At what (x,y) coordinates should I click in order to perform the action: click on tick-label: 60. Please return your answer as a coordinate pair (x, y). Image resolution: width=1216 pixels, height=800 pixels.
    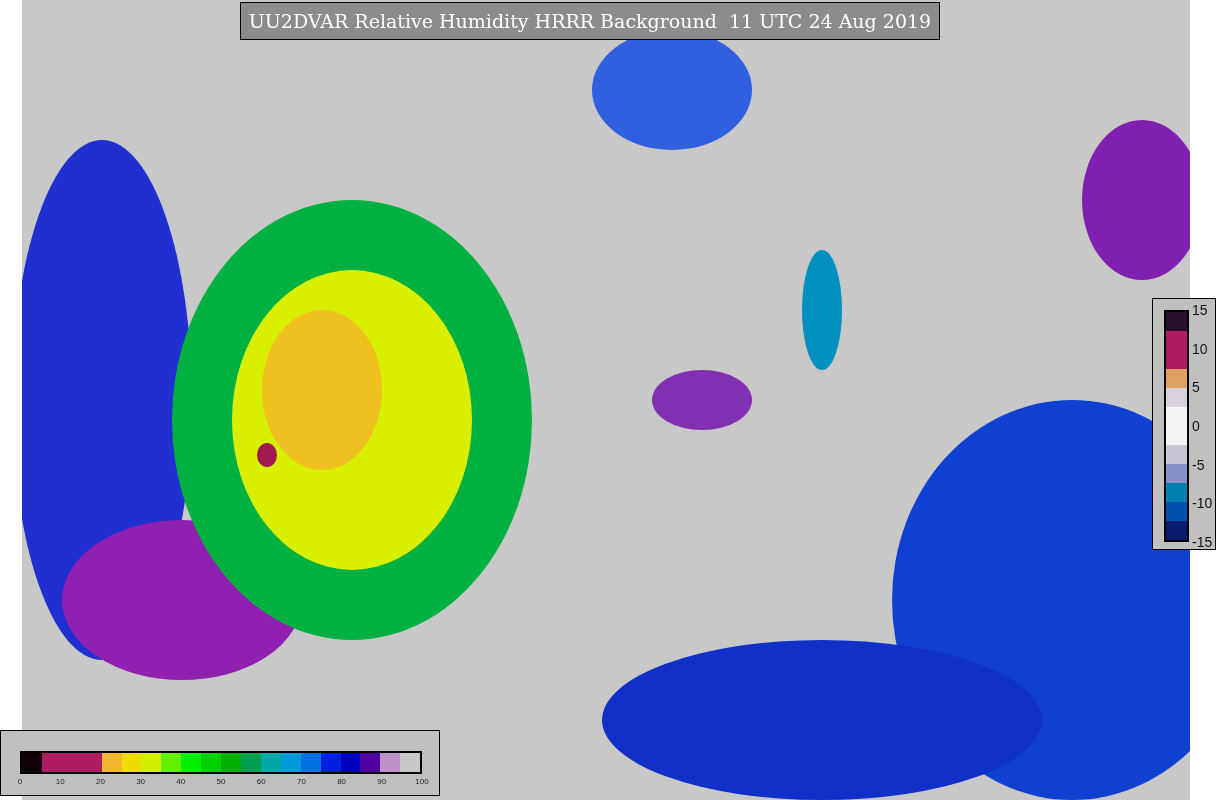
    Looking at the image, I should click on (261, 782).